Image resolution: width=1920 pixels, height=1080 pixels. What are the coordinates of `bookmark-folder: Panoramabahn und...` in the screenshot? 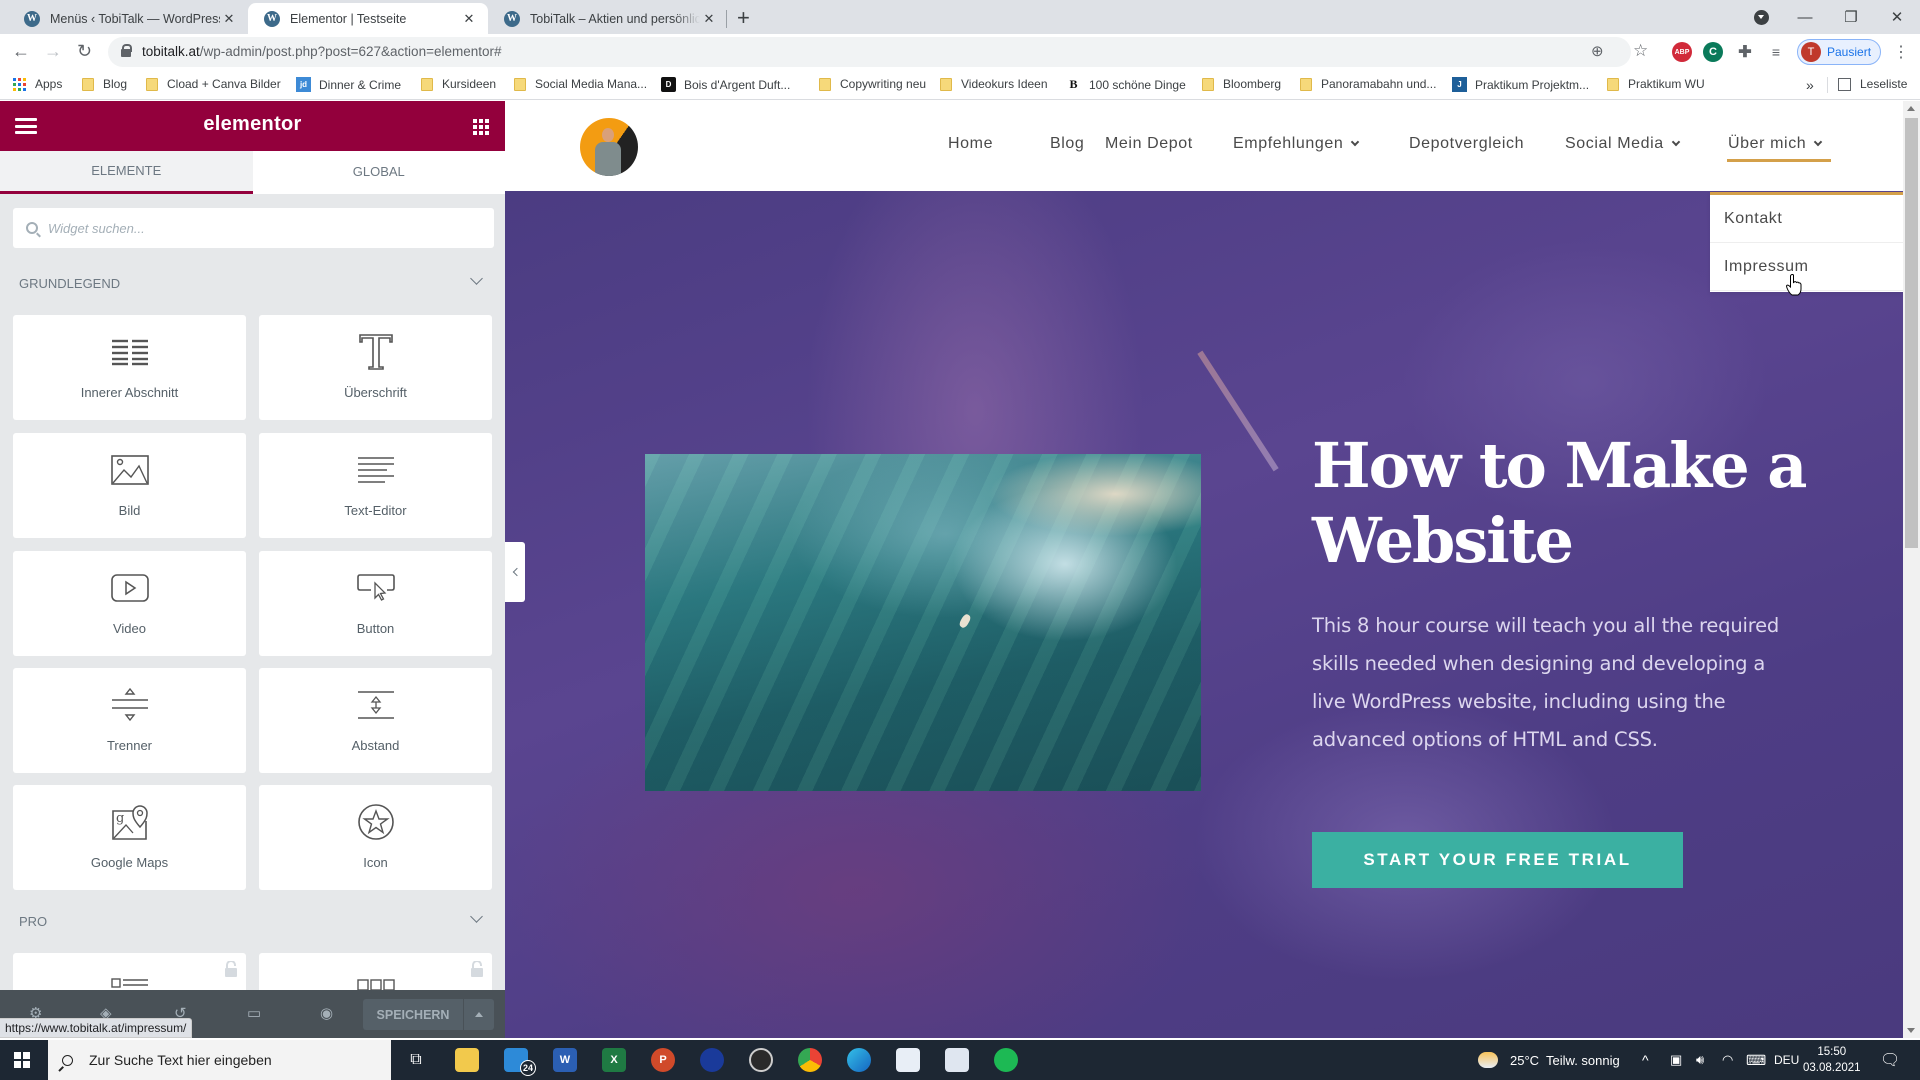 It's located at (1368, 84).